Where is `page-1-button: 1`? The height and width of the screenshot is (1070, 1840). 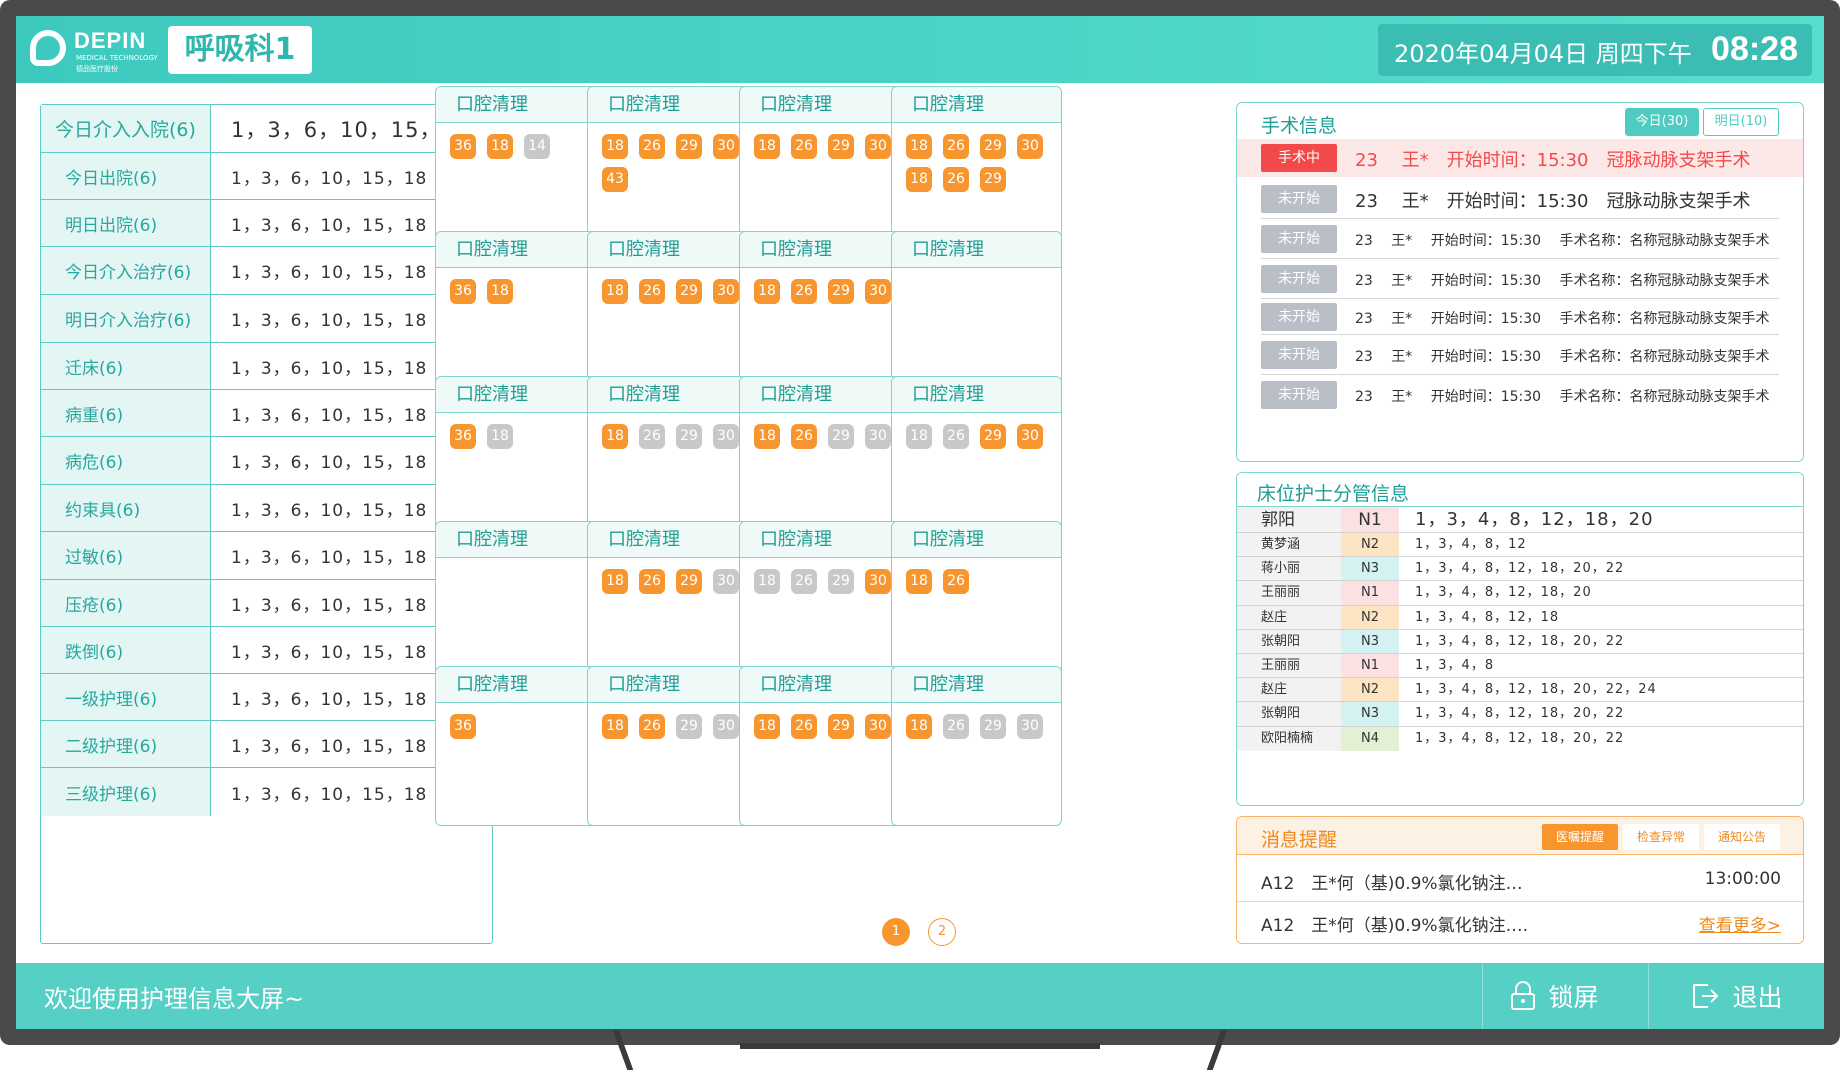 page-1-button: 1 is located at coordinates (896, 932).